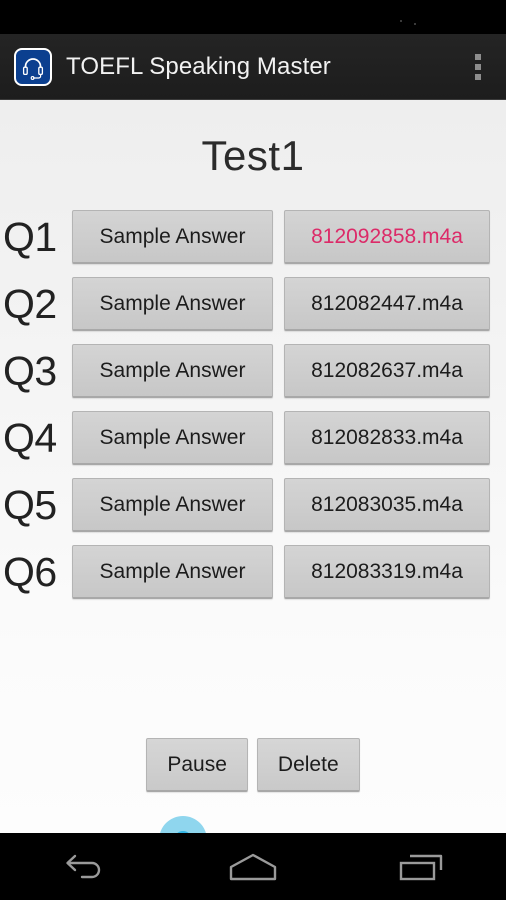 The width and height of the screenshot is (506, 900). I want to click on question-label: Q2, so click(30, 304).